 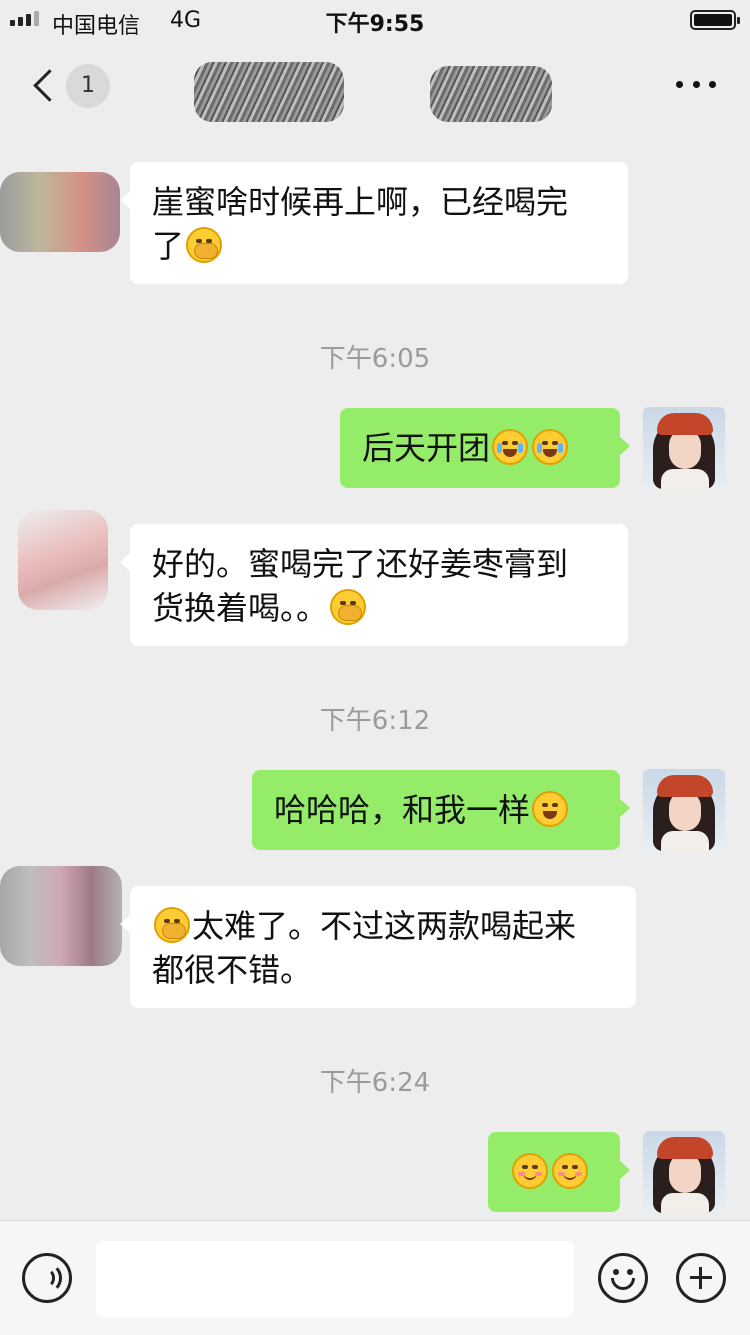 What do you see at coordinates (378, 947) in the screenshot?
I see `message-bubble-incoming: 太难了。不过这两款喝起来 都很不错。` at bounding box center [378, 947].